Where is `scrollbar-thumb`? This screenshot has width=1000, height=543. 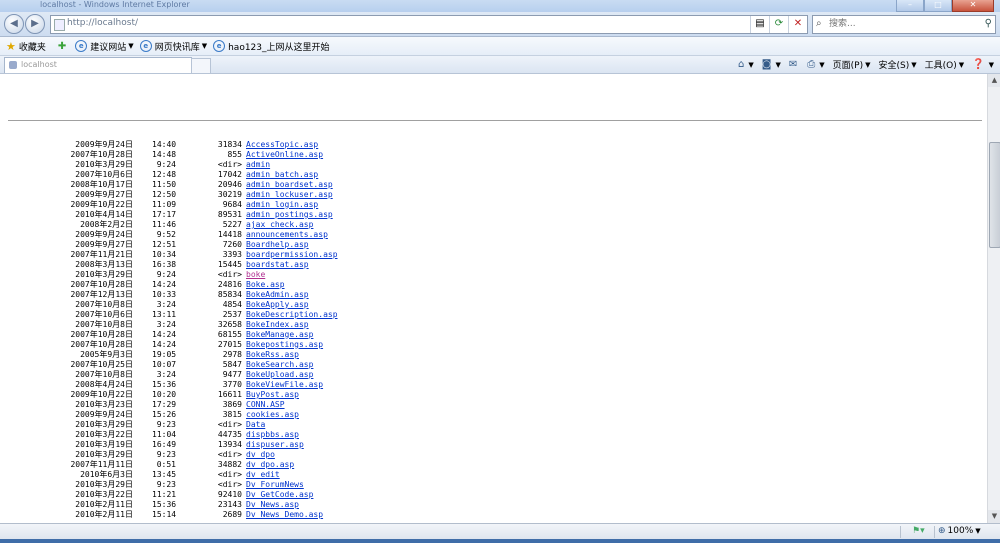
scrollbar-thumb is located at coordinates (994, 195).